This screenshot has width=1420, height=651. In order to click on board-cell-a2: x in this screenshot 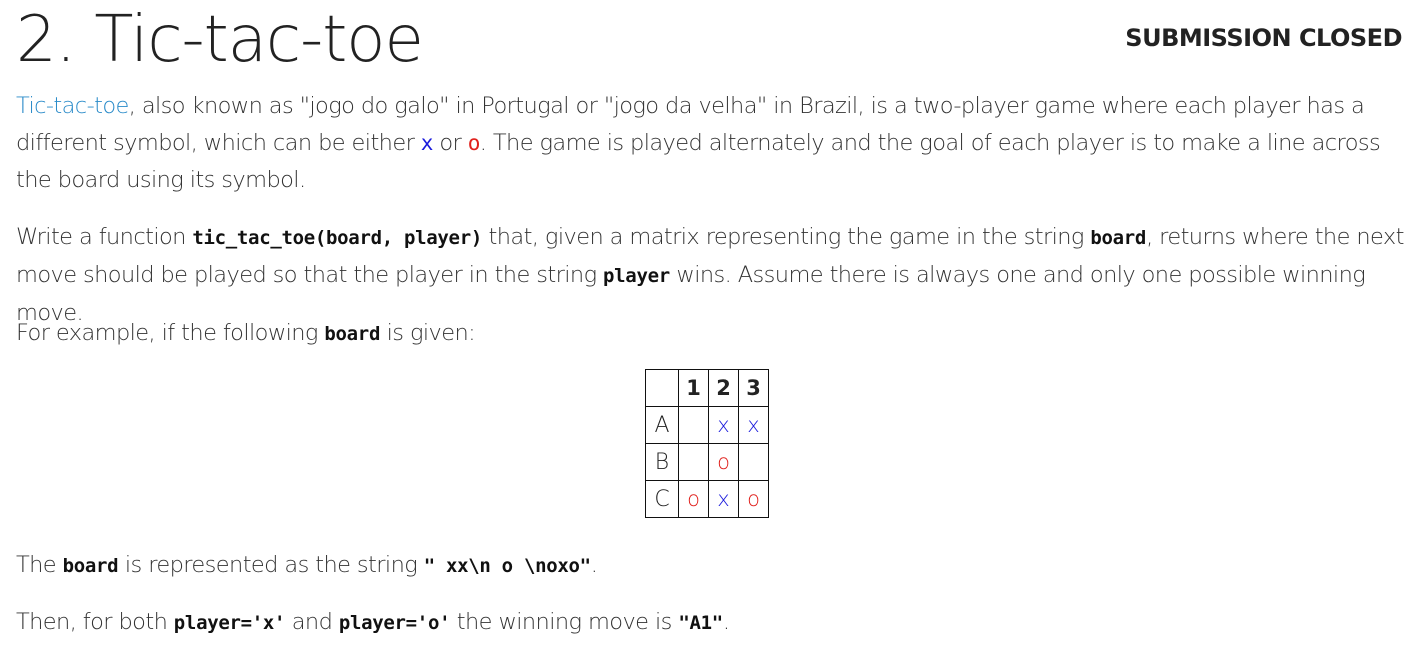, I will do `click(723, 425)`.